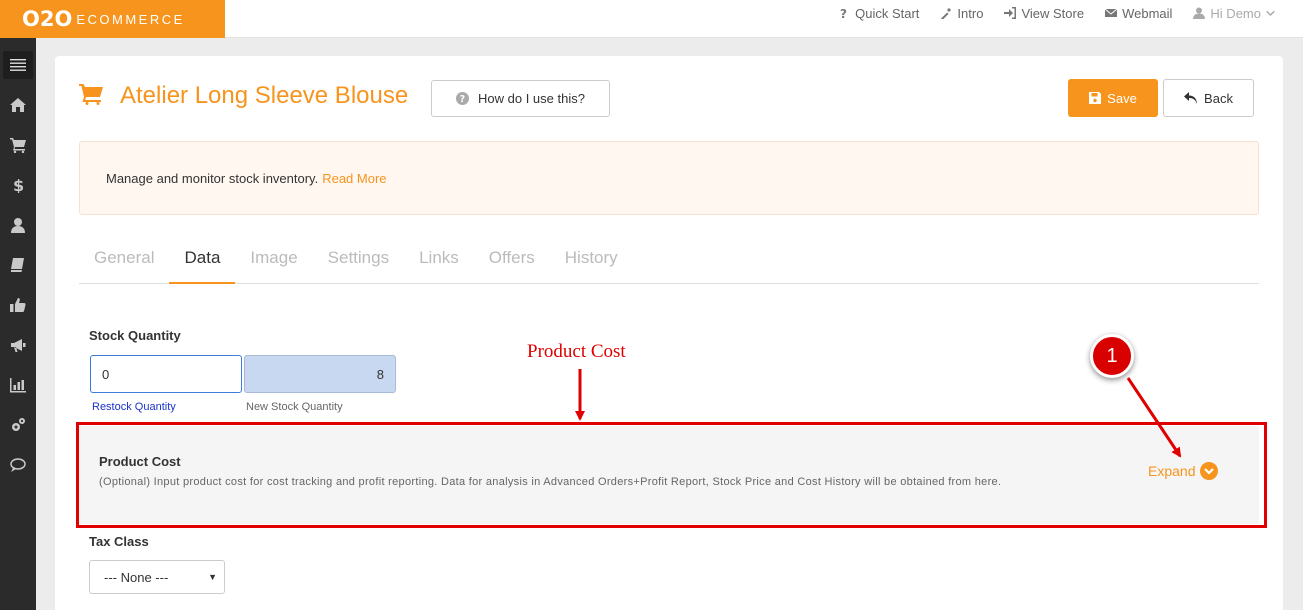 This screenshot has width=1303, height=610. Describe the element at coordinates (878, 413) in the screenshot. I see `annotation-arrows` at that location.